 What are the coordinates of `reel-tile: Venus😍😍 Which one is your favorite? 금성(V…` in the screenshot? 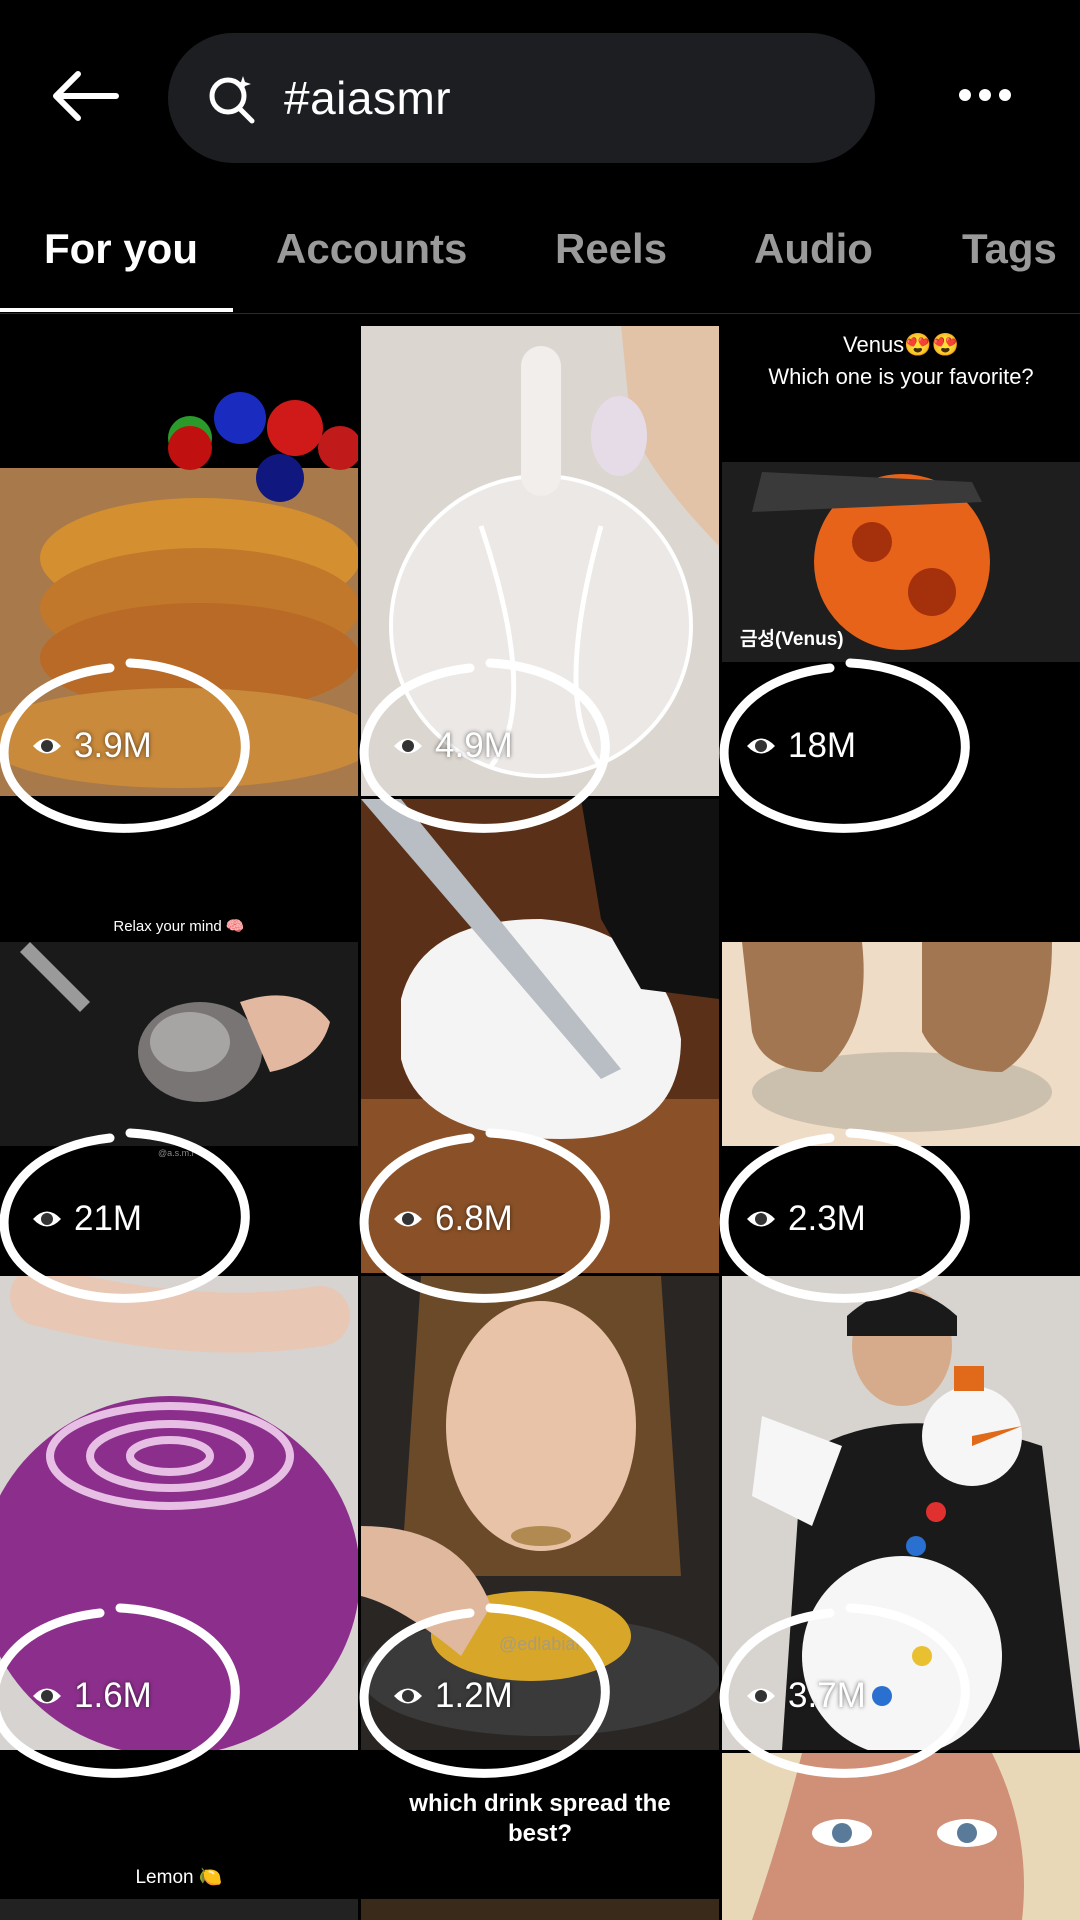 It's located at (901, 557).